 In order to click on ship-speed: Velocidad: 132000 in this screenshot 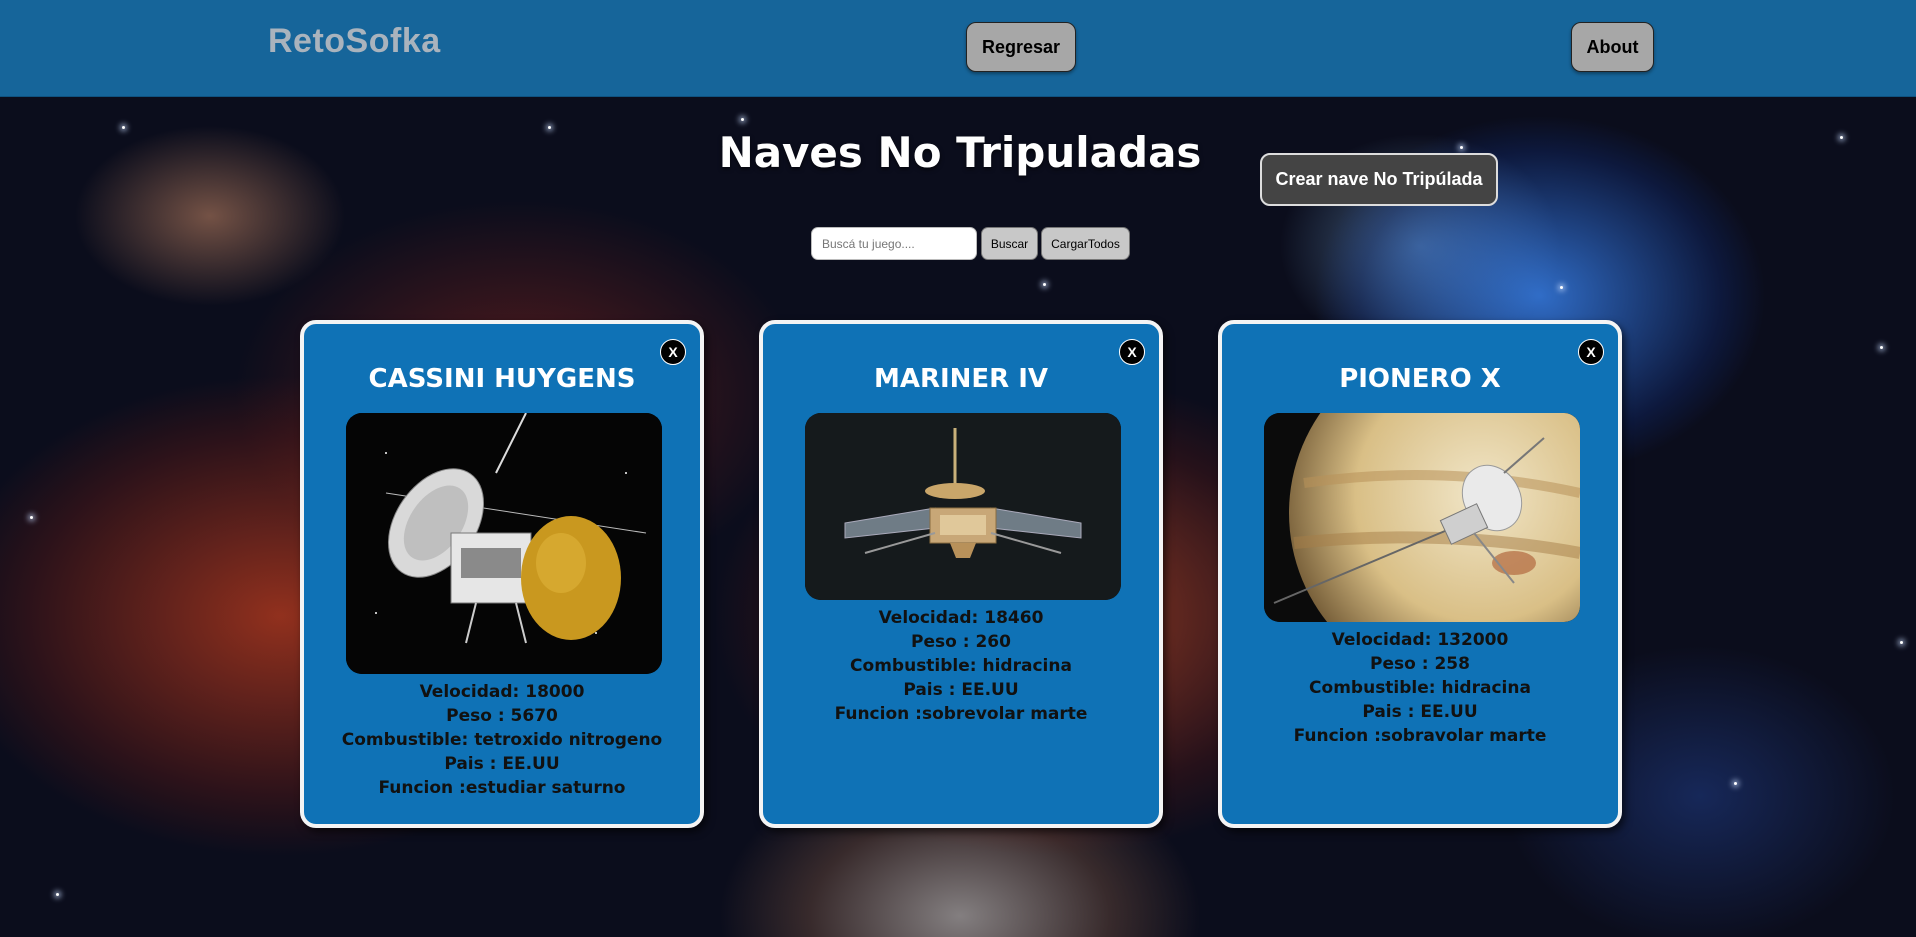, I will do `click(1420, 640)`.